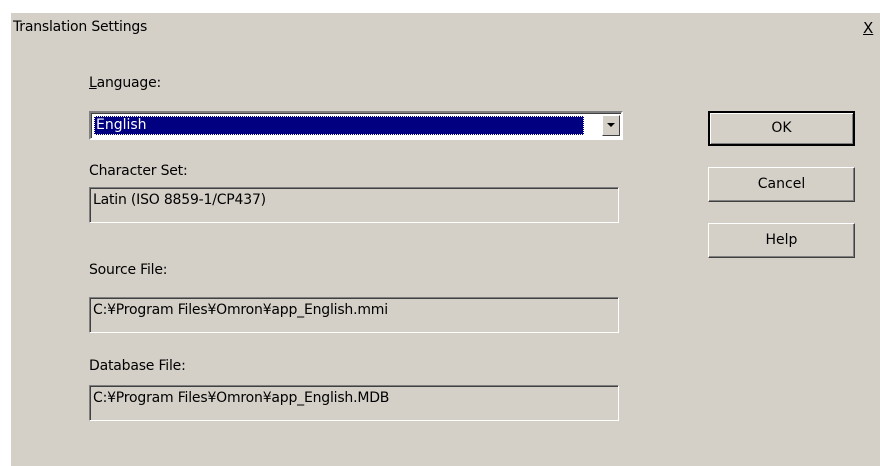 The height and width of the screenshot is (466, 880). What do you see at coordinates (445, 27) in the screenshot?
I see `title-bar: Translation Settings X` at bounding box center [445, 27].